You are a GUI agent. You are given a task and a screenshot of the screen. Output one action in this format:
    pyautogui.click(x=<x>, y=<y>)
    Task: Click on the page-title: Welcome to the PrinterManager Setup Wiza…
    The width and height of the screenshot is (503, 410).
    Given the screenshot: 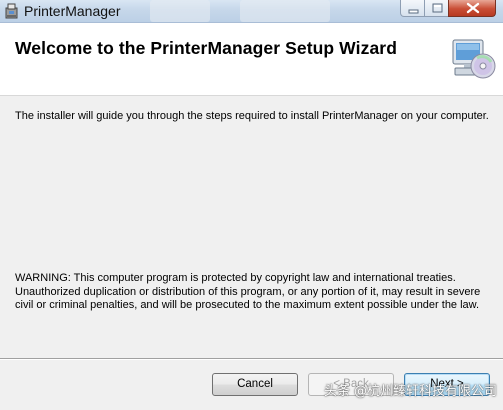 What is the action you would take?
    pyautogui.click(x=206, y=48)
    